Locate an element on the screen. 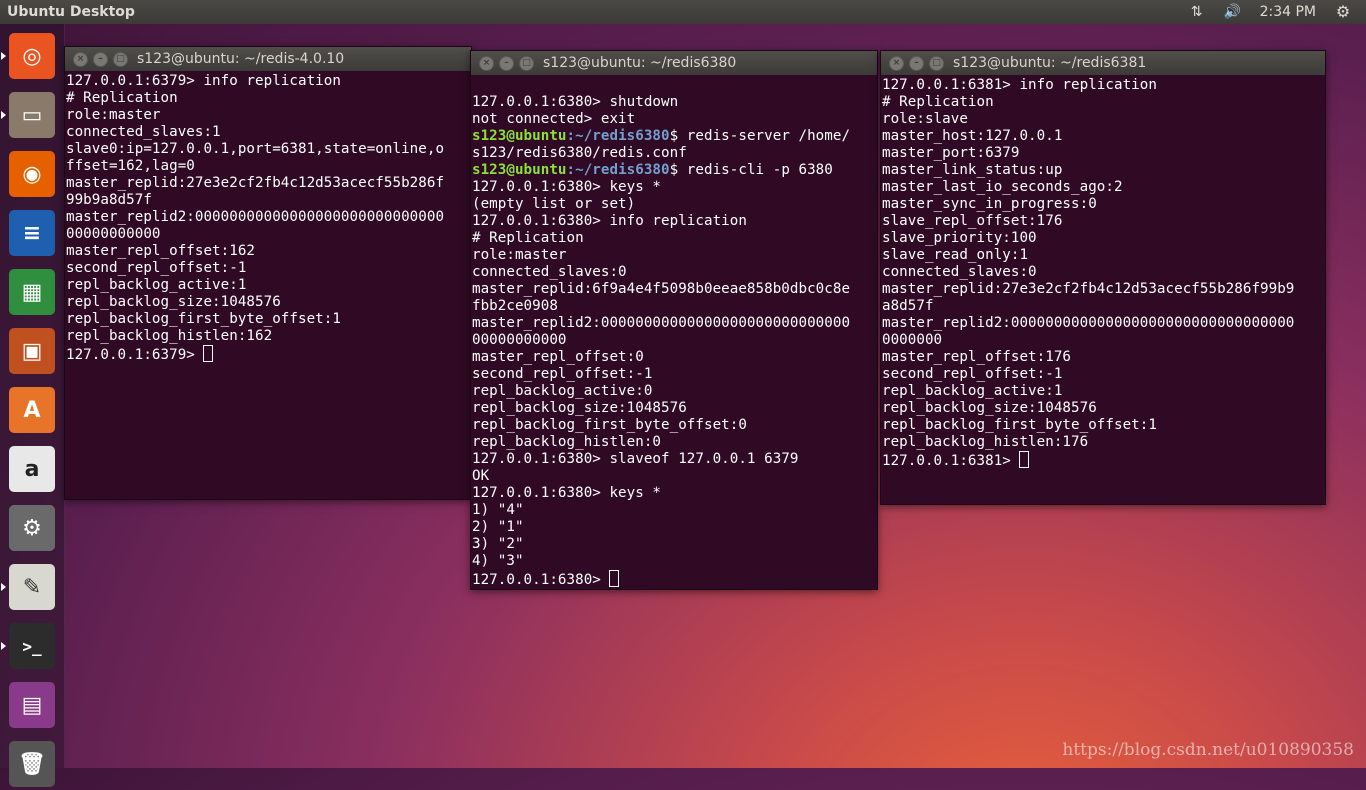  window-titlebar: × – □ s123@ubuntu: ~/redis6381 is located at coordinates (1103, 63).